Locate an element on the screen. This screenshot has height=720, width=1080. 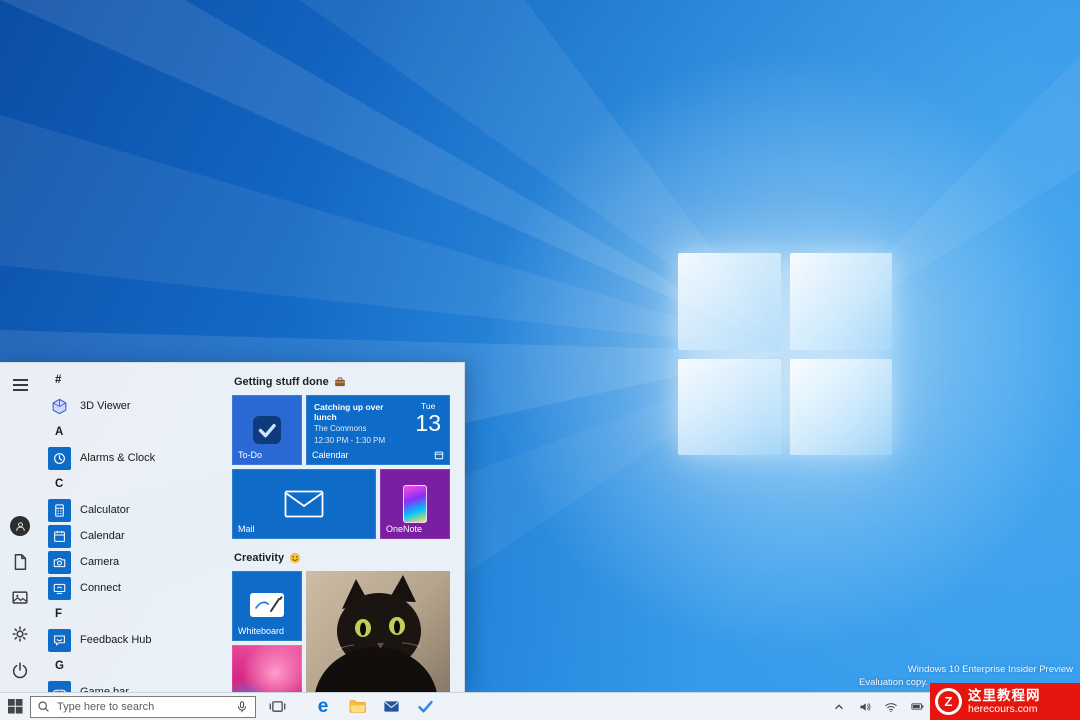
pictures-button is located at coordinates (20, 598).